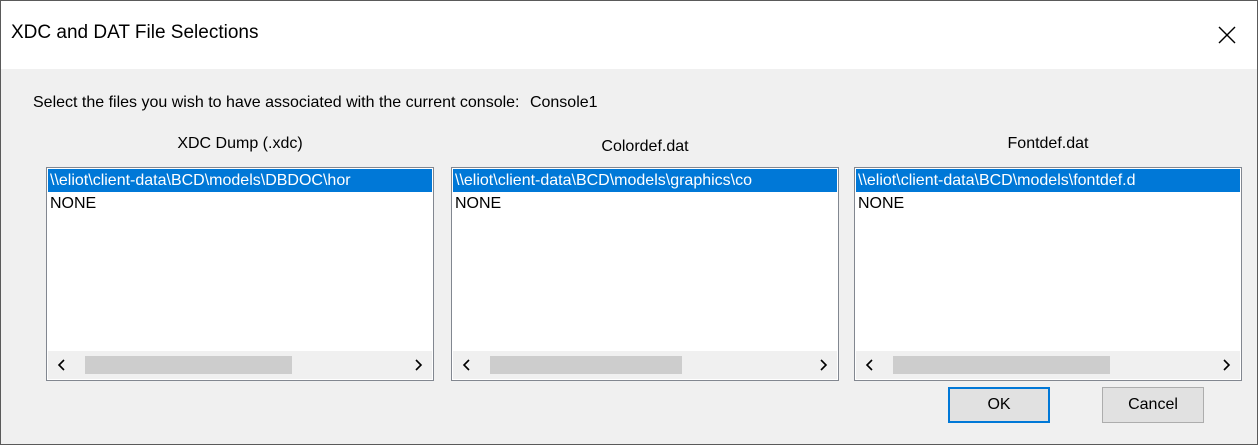 This screenshot has height=445, width=1258. I want to click on list-item-selected: \\eliot\client-data\BCD\models\fontdef.d, so click(1048, 180).